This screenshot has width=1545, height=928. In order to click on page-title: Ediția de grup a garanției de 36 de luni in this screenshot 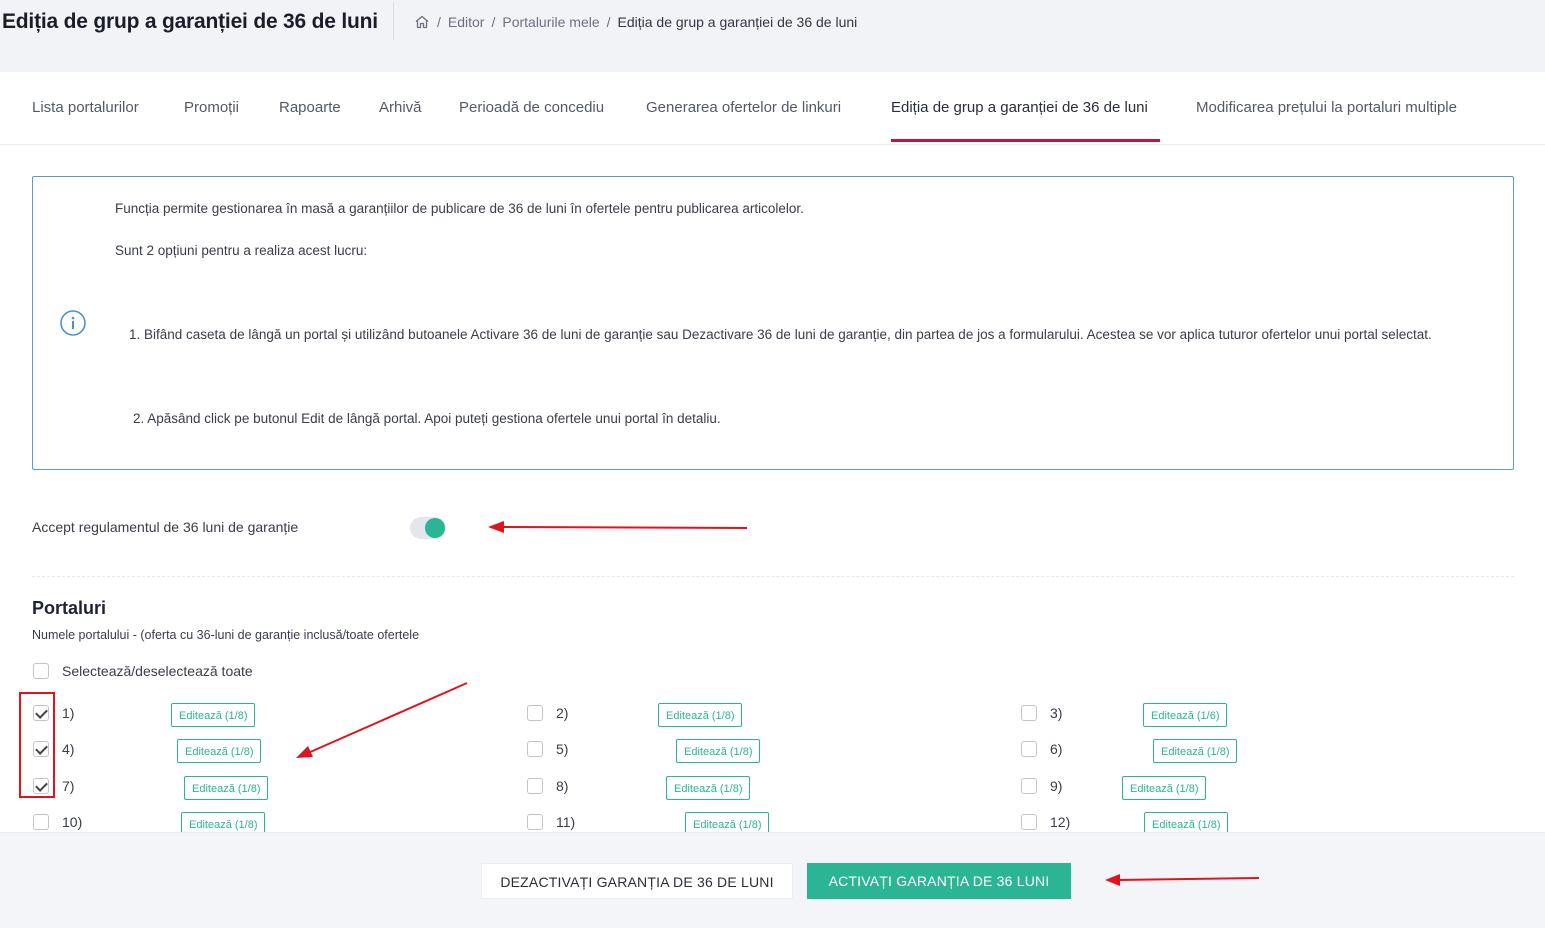, I will do `click(190, 21)`.